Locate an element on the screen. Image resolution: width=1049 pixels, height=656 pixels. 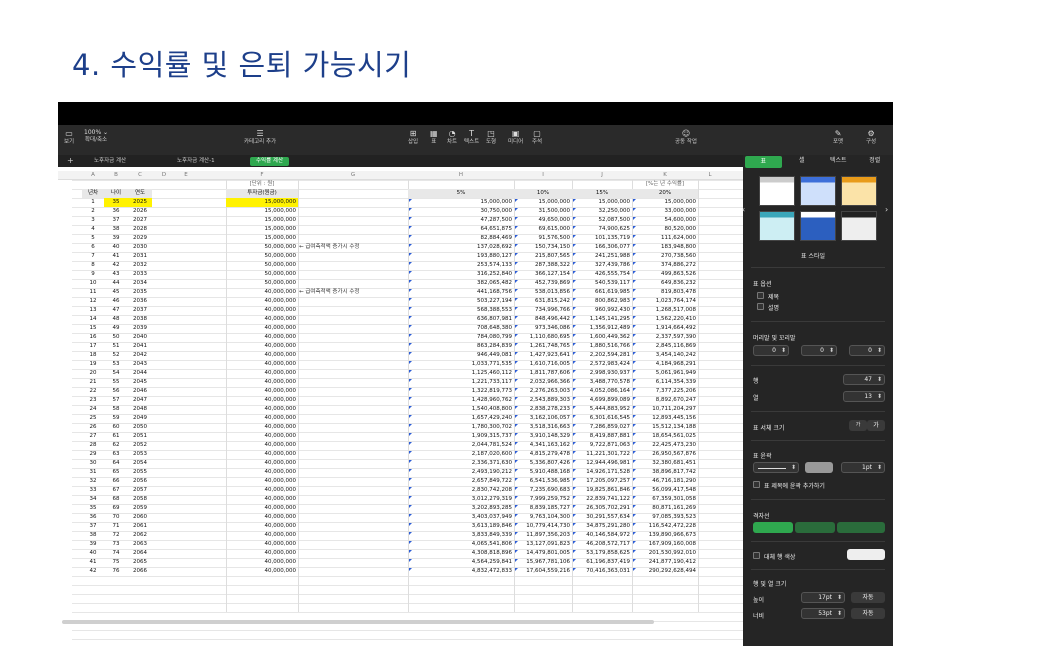
table-cell: 960,992,430 is located at coordinates (602, 310).